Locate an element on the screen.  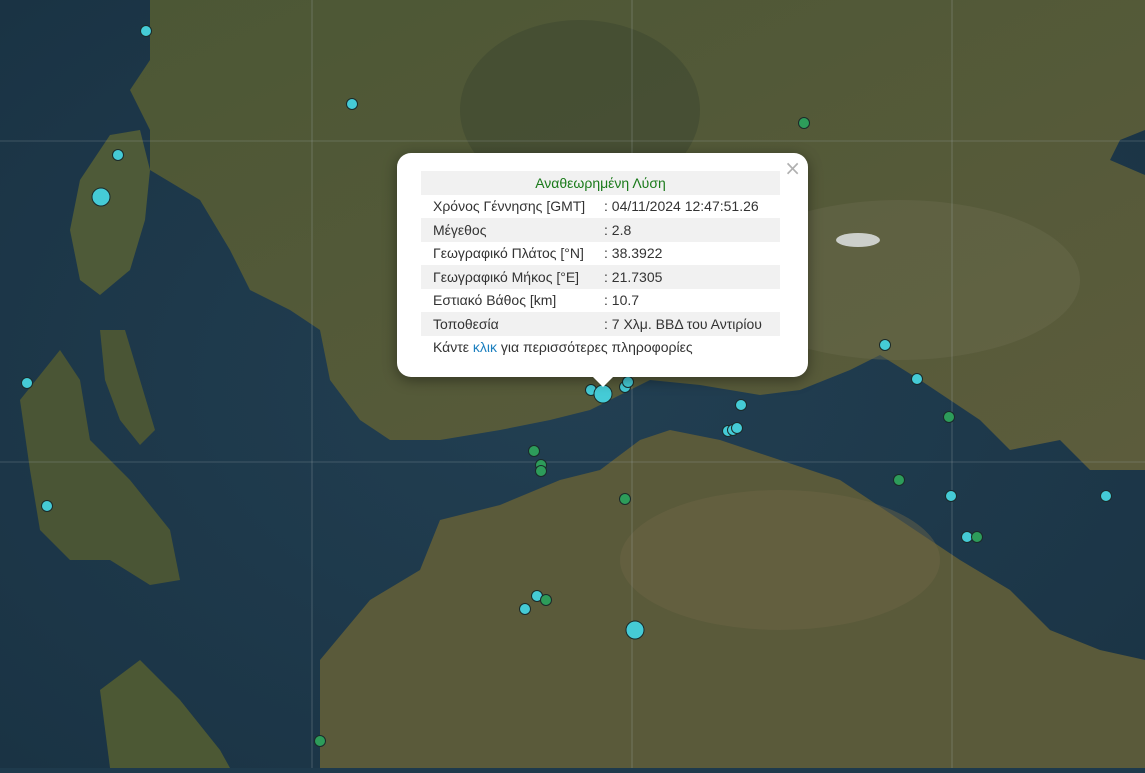
detail-value: : 7 Χλμ. ΒΒΔ του Αντιρίου is located at coordinates (692, 324).